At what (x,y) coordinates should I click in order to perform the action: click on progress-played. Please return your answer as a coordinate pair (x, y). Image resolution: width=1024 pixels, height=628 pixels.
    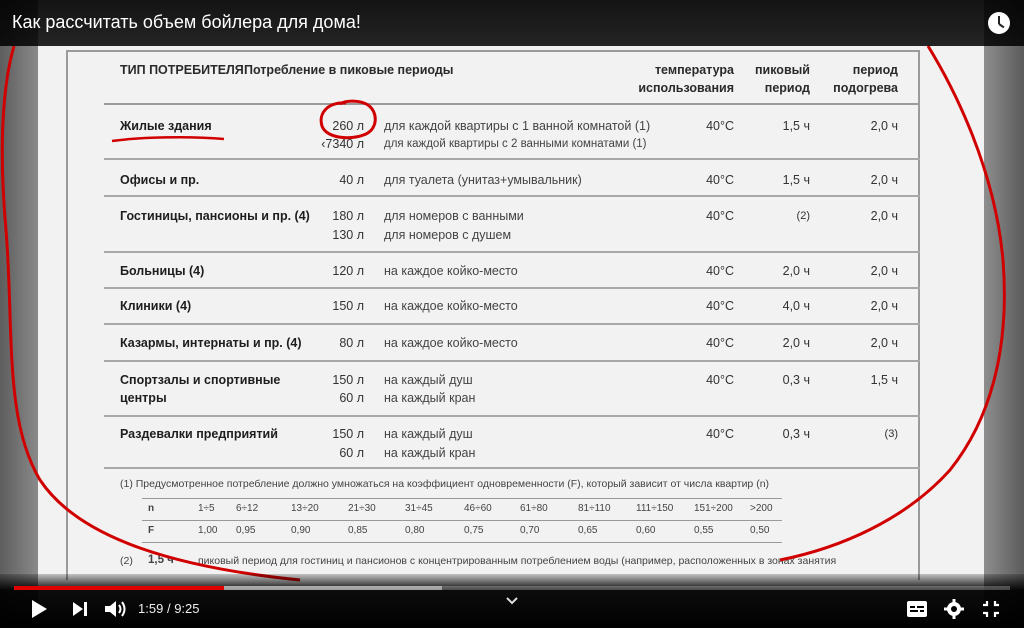
    Looking at the image, I should click on (119, 588).